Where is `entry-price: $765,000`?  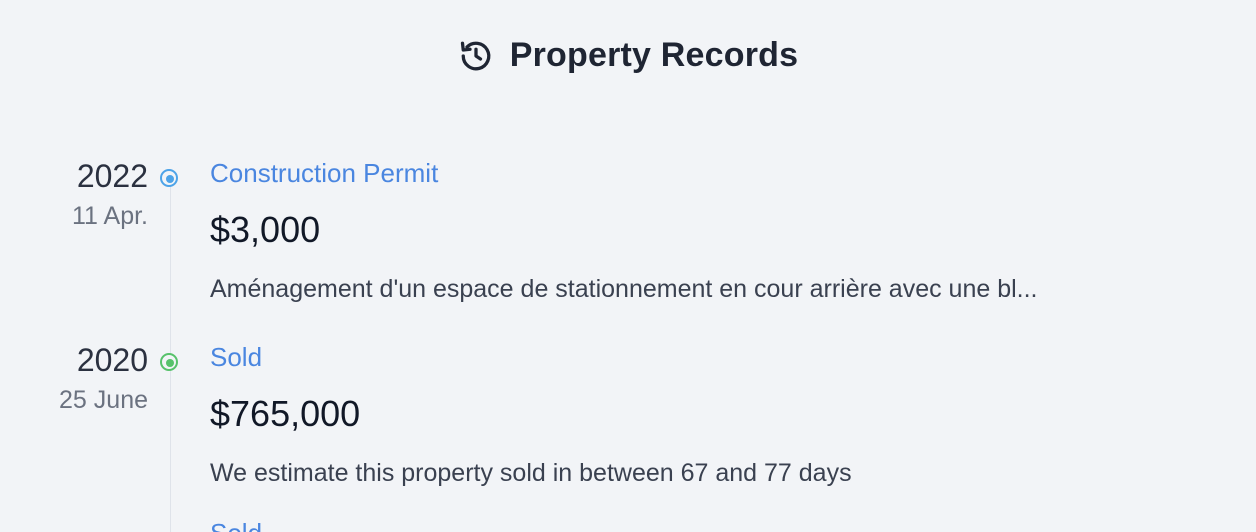 entry-price: $765,000 is located at coordinates (285, 413).